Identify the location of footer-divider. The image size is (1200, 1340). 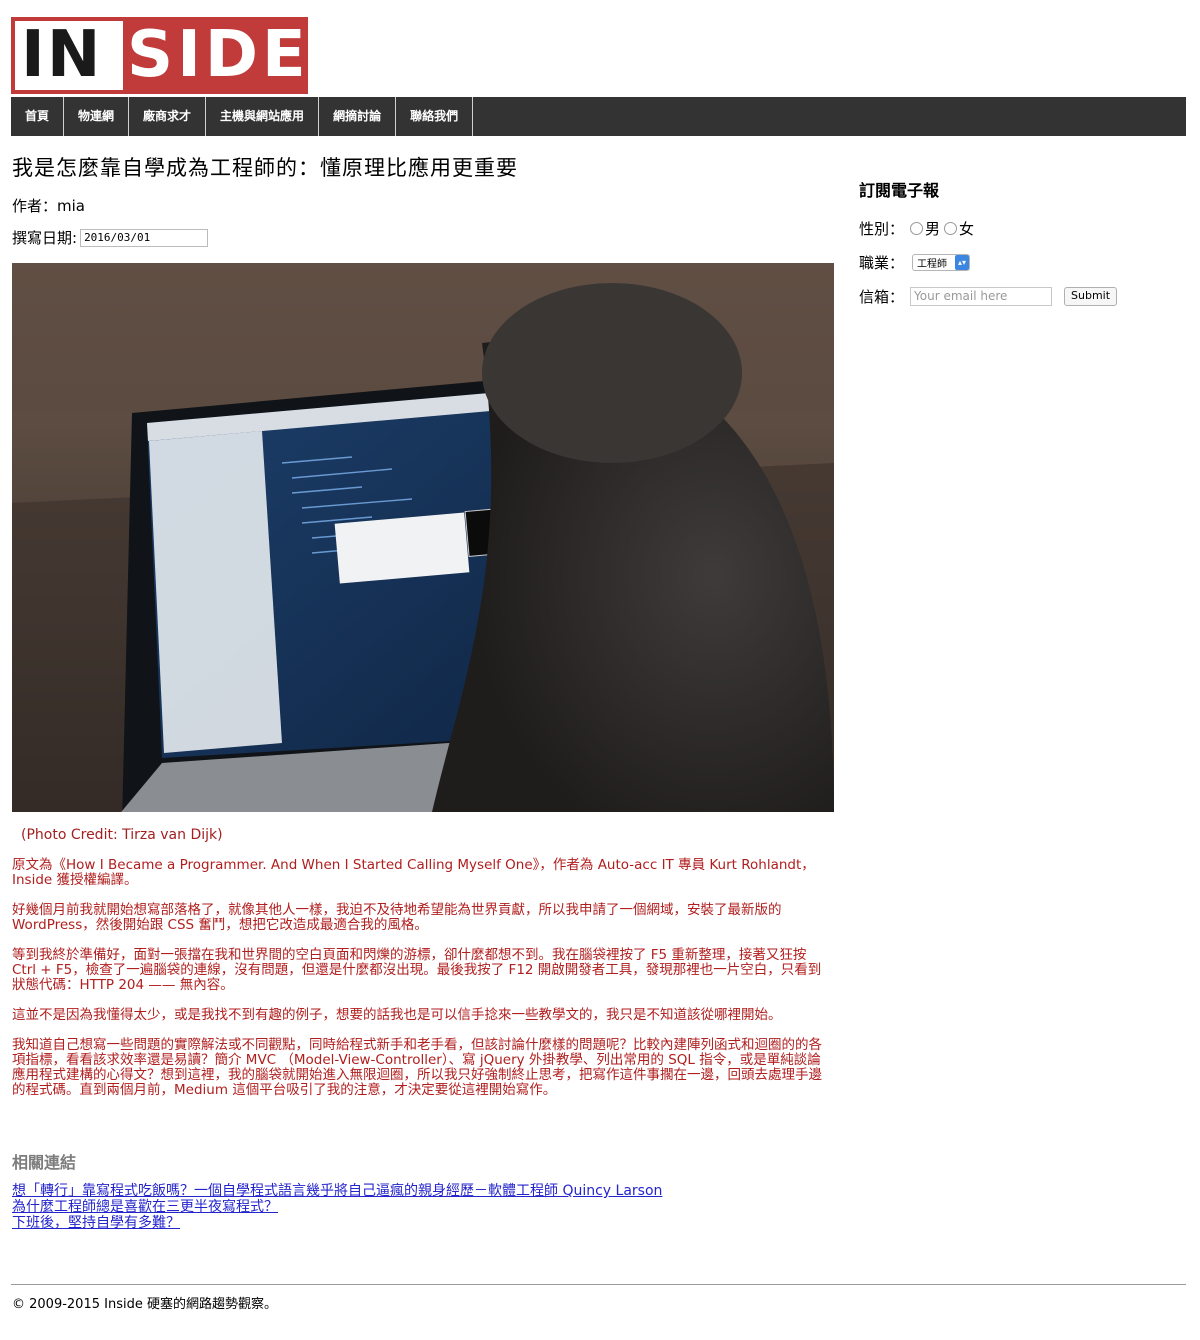
(598, 1284).